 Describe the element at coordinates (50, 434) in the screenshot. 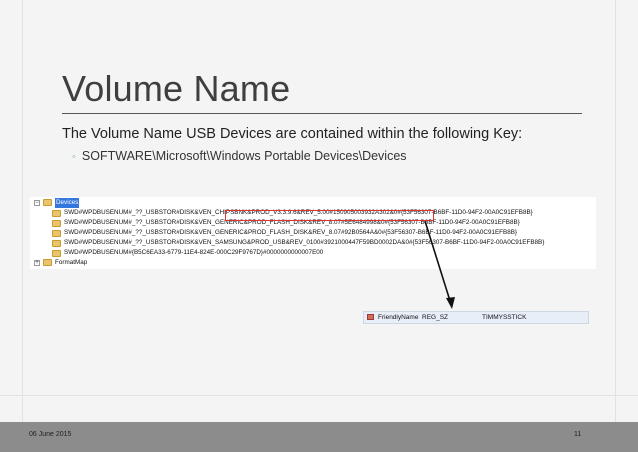

I see `footer-date: 06 June 2015` at that location.